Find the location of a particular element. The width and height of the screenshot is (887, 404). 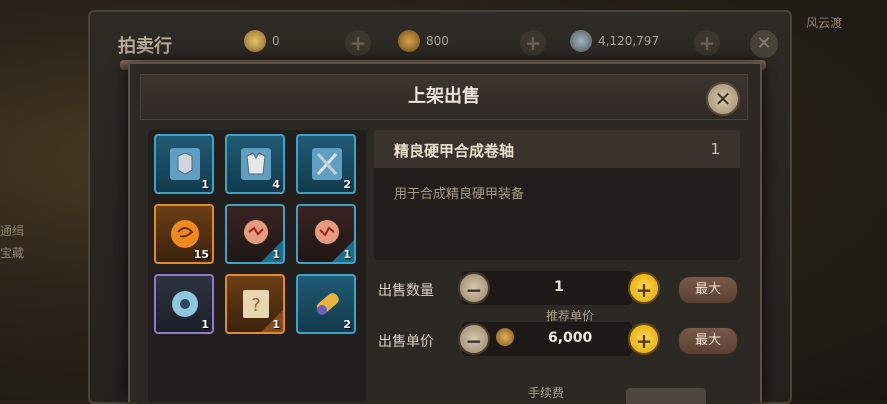

coin-value: 800 is located at coordinates (437, 41).